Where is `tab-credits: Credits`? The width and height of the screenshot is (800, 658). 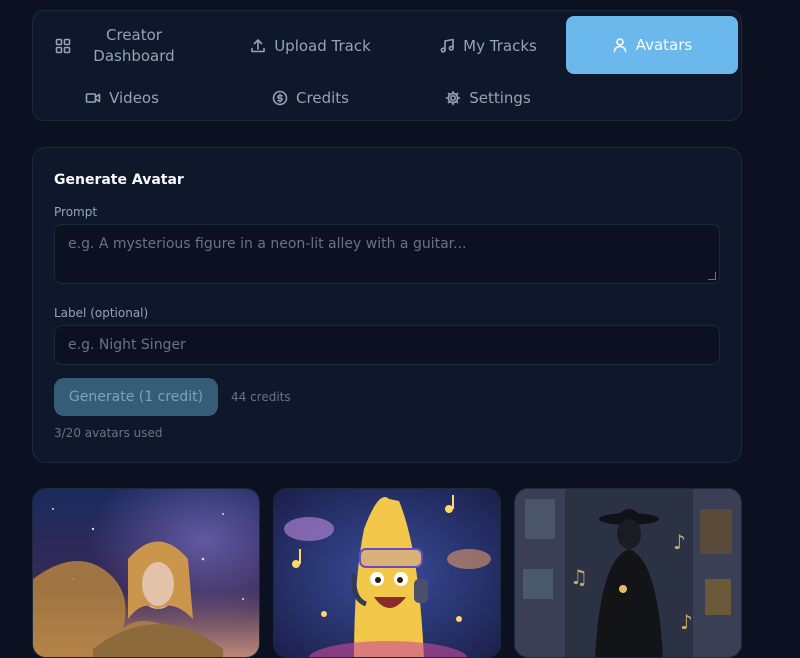 tab-credits: Credits is located at coordinates (310, 98).